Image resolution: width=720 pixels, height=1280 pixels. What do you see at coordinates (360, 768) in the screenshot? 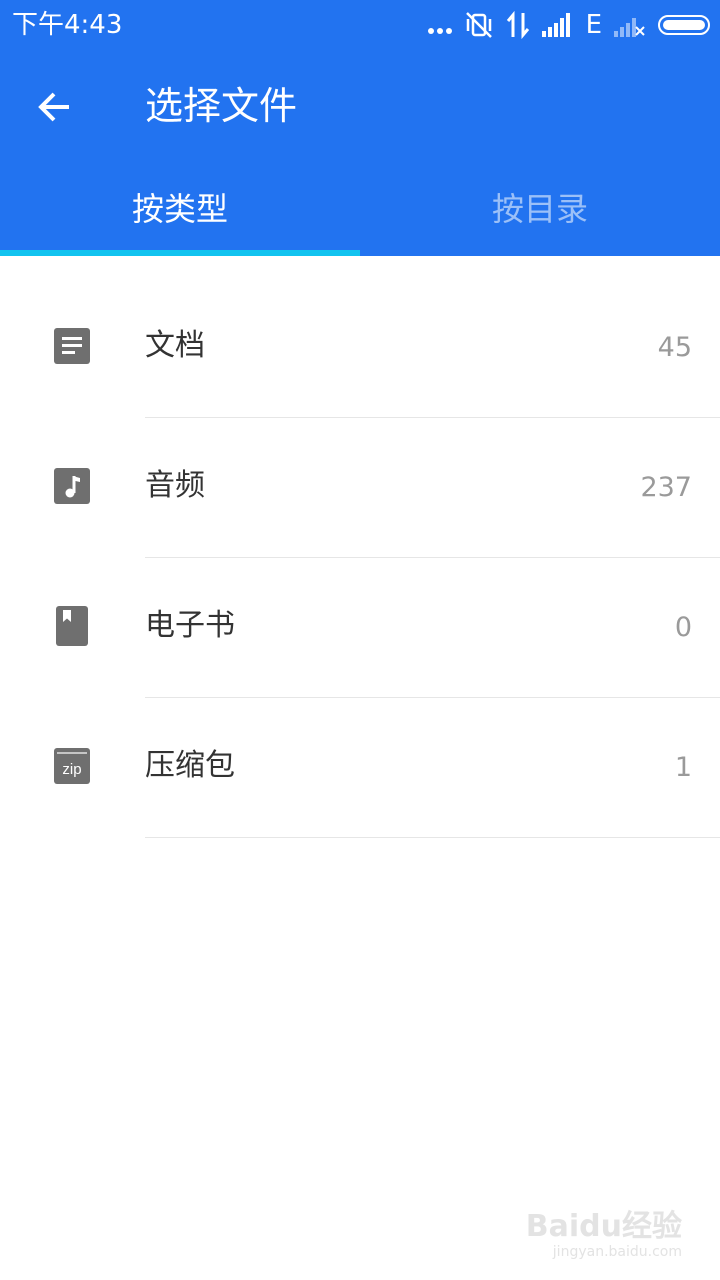
I see `category-item-archives: zip 压缩包 1` at bounding box center [360, 768].